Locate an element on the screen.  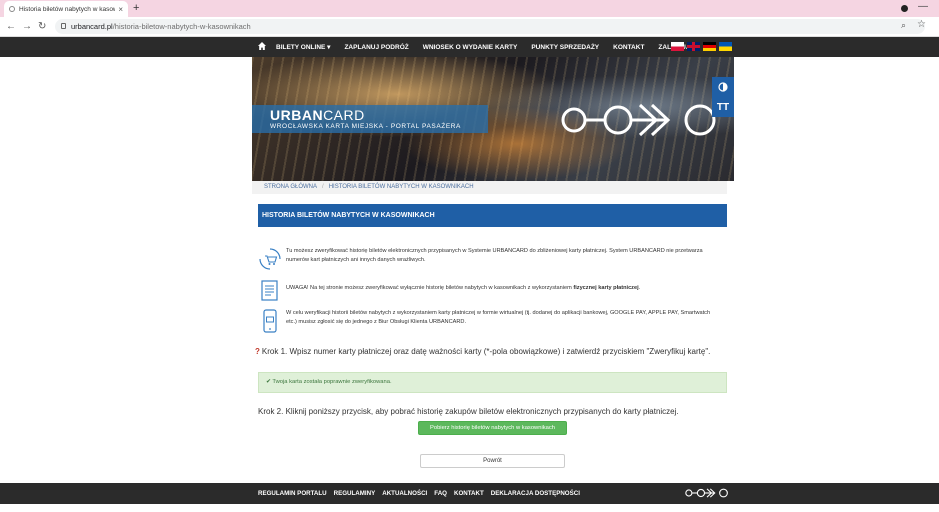
menu-item-bilety-online: BILETY ONLINE ▾ is located at coordinates (303, 47).